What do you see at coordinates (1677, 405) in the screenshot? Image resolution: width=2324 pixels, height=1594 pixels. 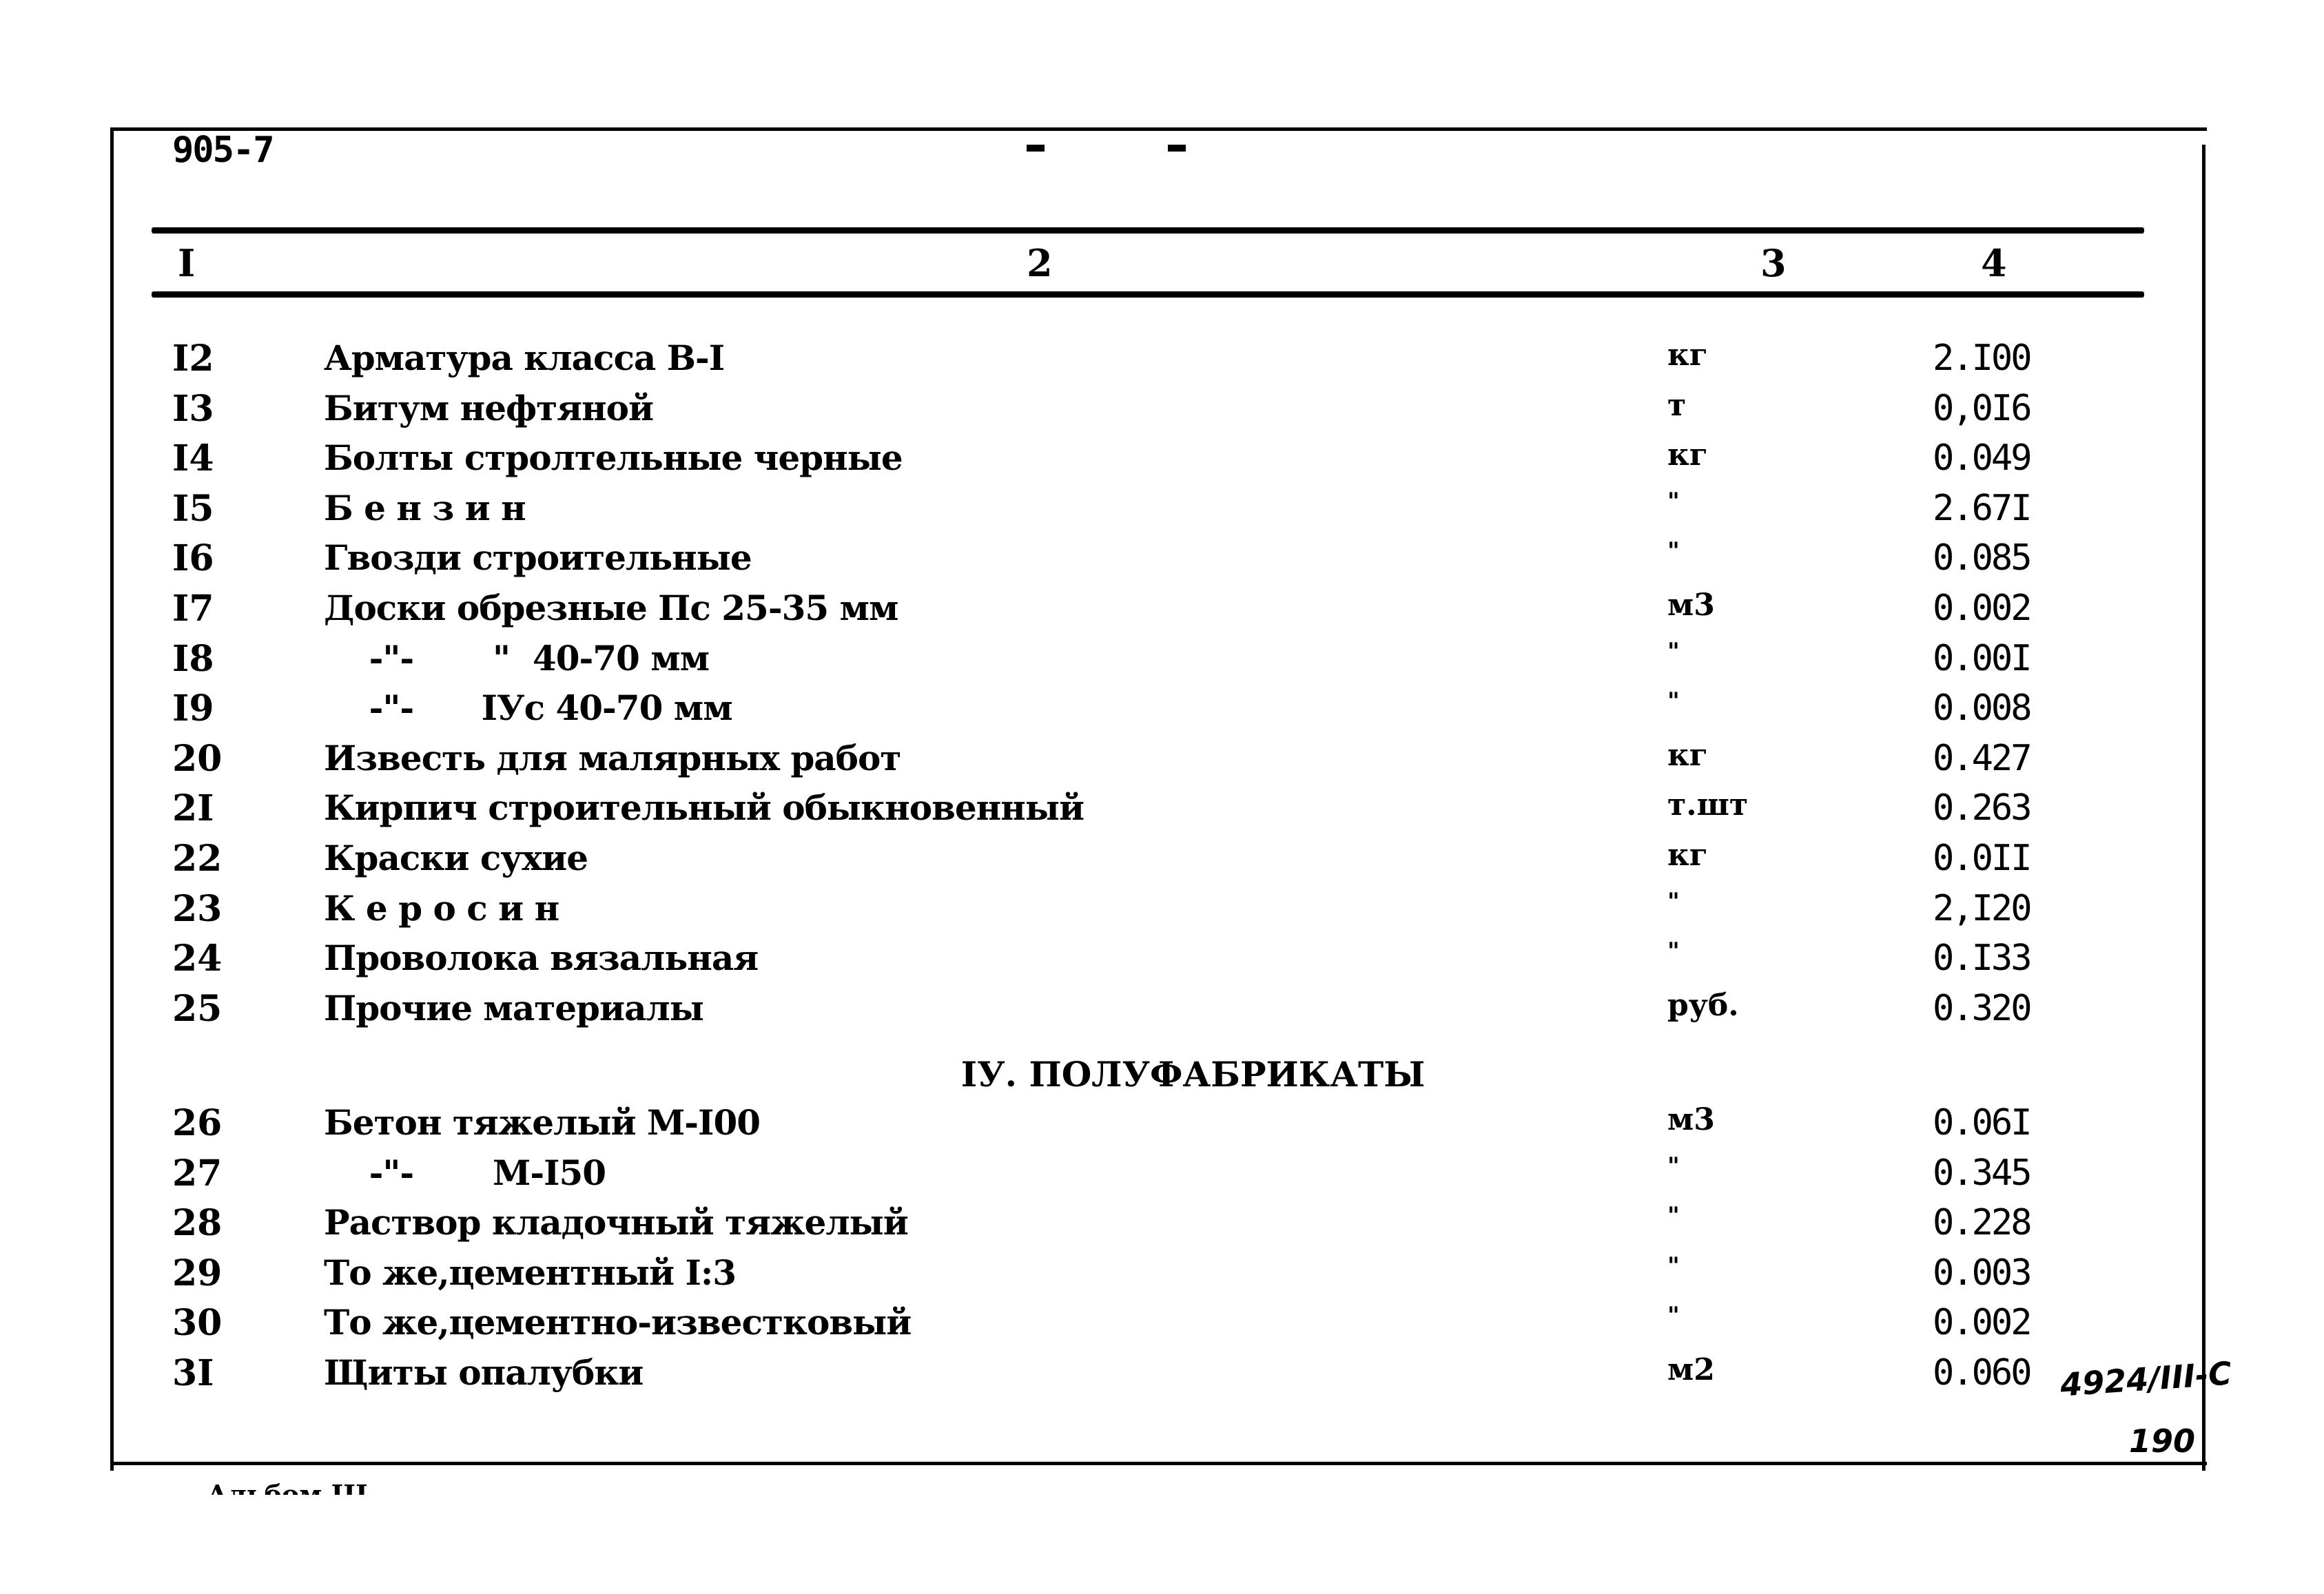 I see `unit-of-measure: т` at bounding box center [1677, 405].